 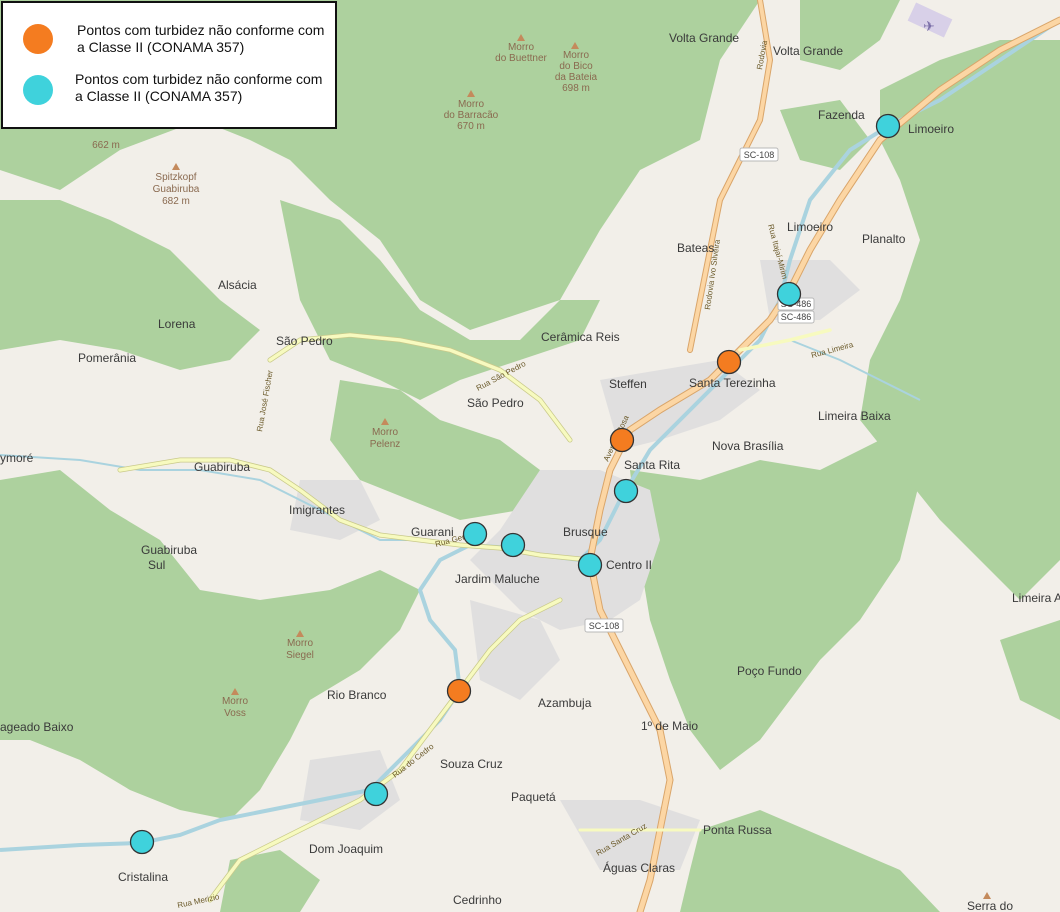 I want to click on label-ageado-baixo: ageado Baixo, so click(x=37, y=727).